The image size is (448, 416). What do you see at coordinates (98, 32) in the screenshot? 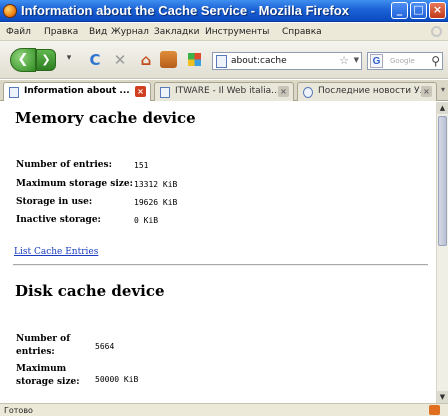
I see `menu-view: Вид` at bounding box center [98, 32].